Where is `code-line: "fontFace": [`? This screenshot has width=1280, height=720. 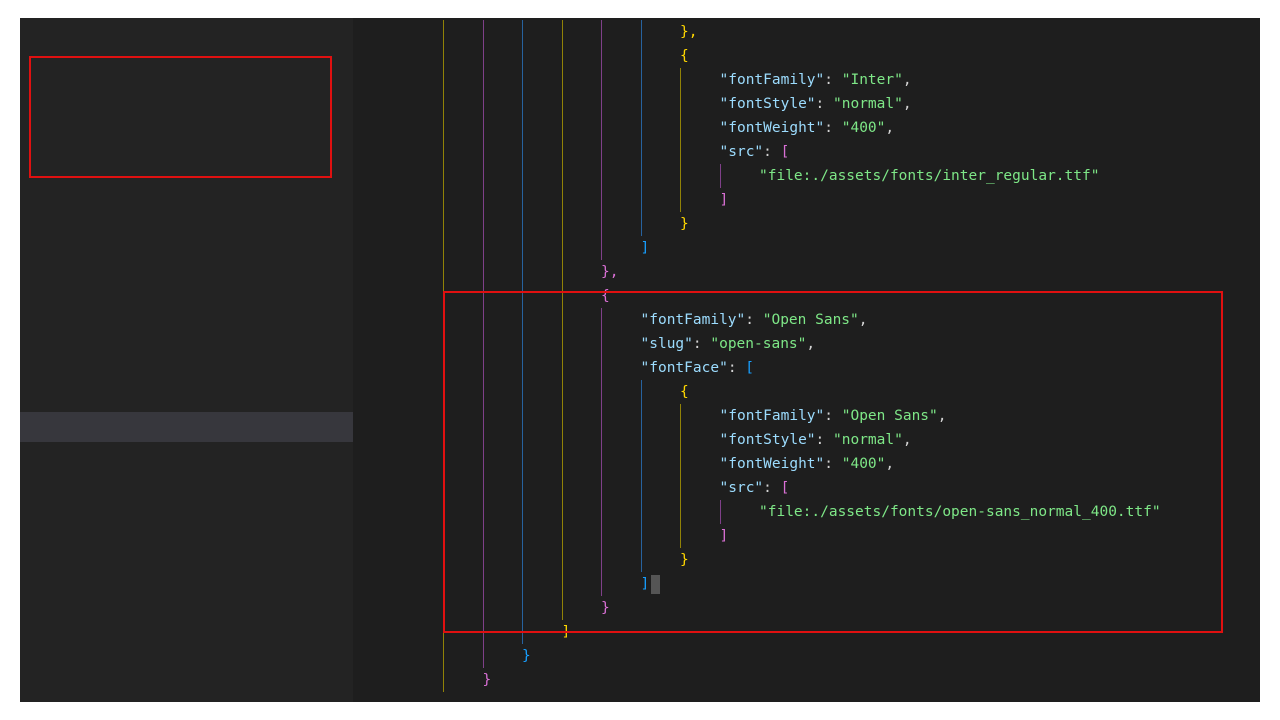 code-line: "fontFace": [ is located at coordinates (698, 368).